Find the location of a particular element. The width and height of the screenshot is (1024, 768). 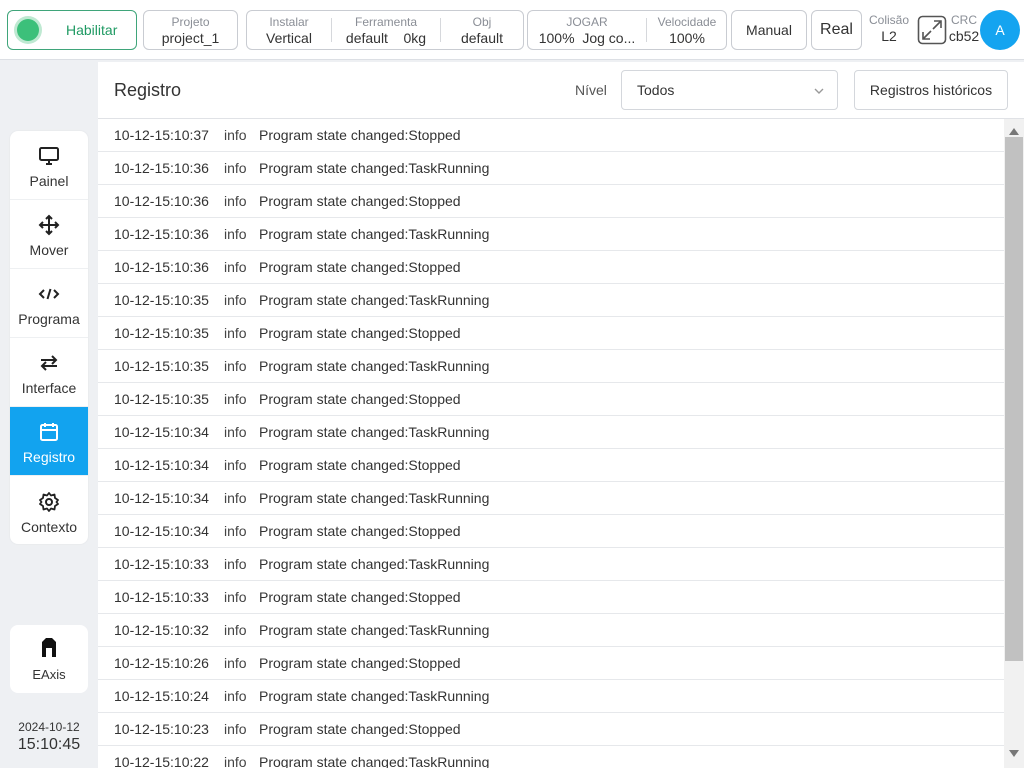

log-timestamp: 10-12-15:10:26 is located at coordinates (161, 663).